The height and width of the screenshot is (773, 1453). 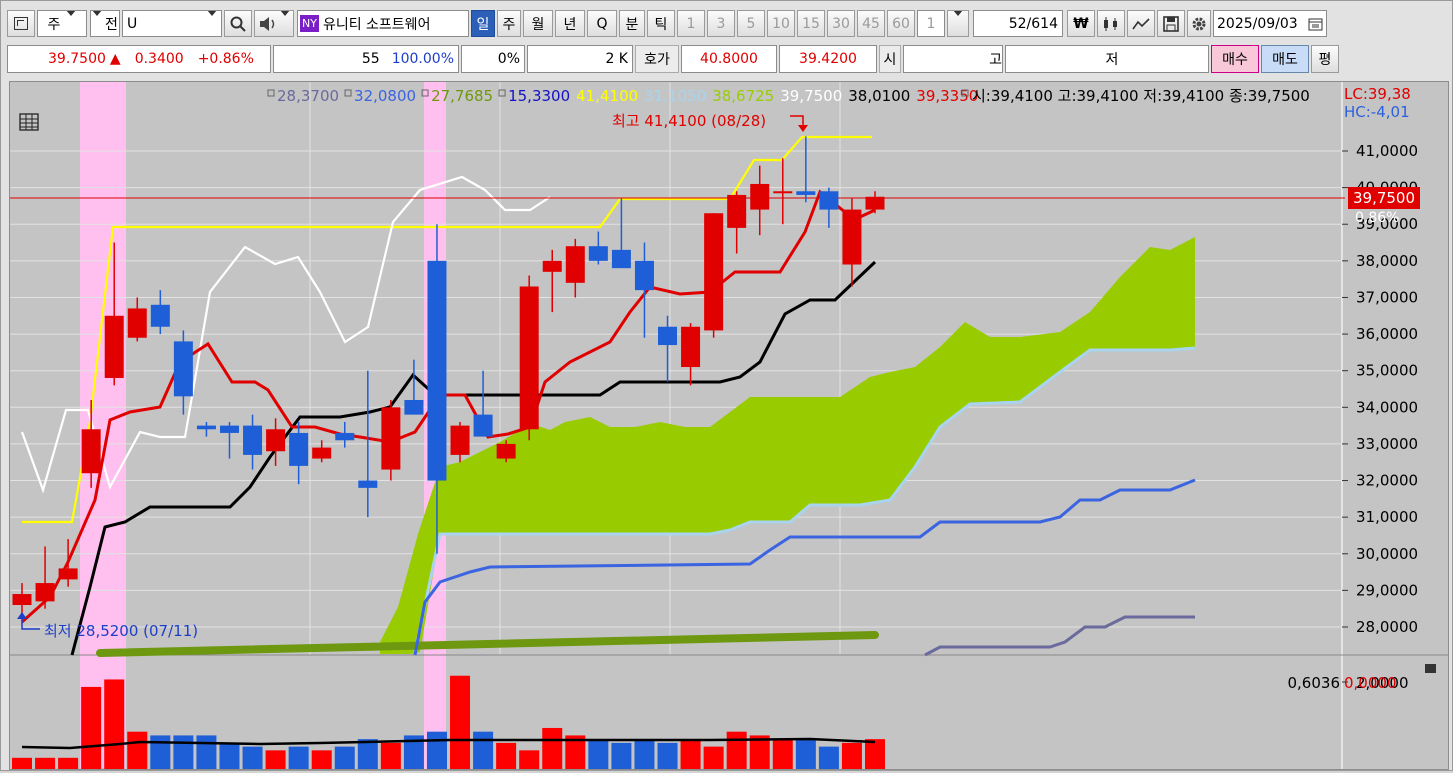 What do you see at coordinates (29, 122) in the screenshot?
I see `table-icon` at bounding box center [29, 122].